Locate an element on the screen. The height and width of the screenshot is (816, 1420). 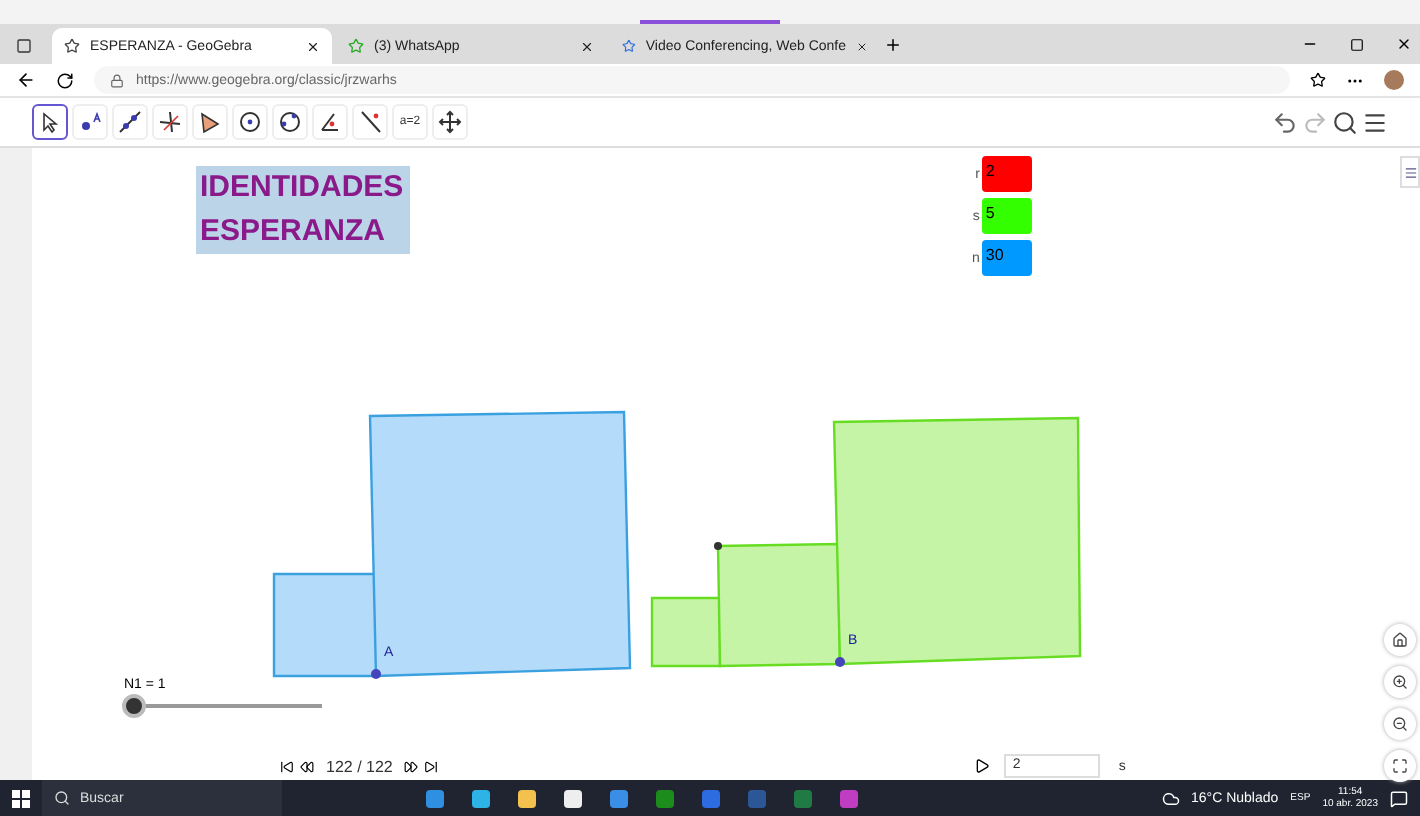
zoom-out-button is located at coordinates (1400, 724).